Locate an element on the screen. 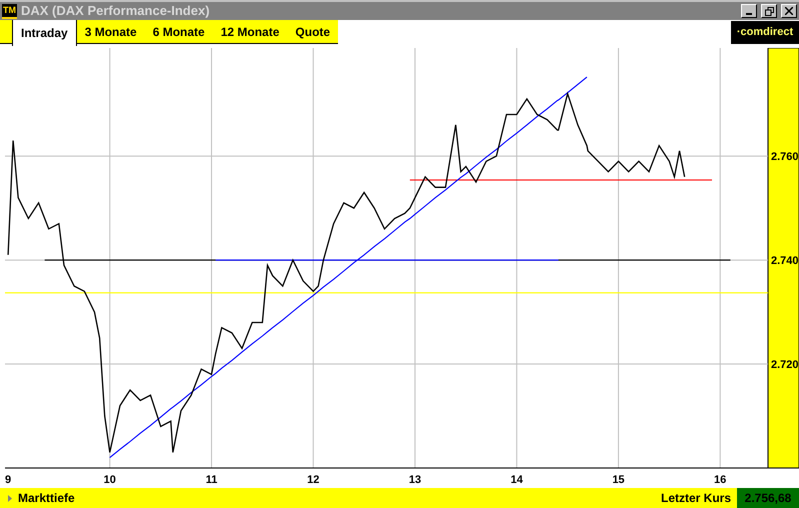 Image resolution: width=799 pixels, height=508 pixels. axis-label: 2.760 is located at coordinates (785, 157).